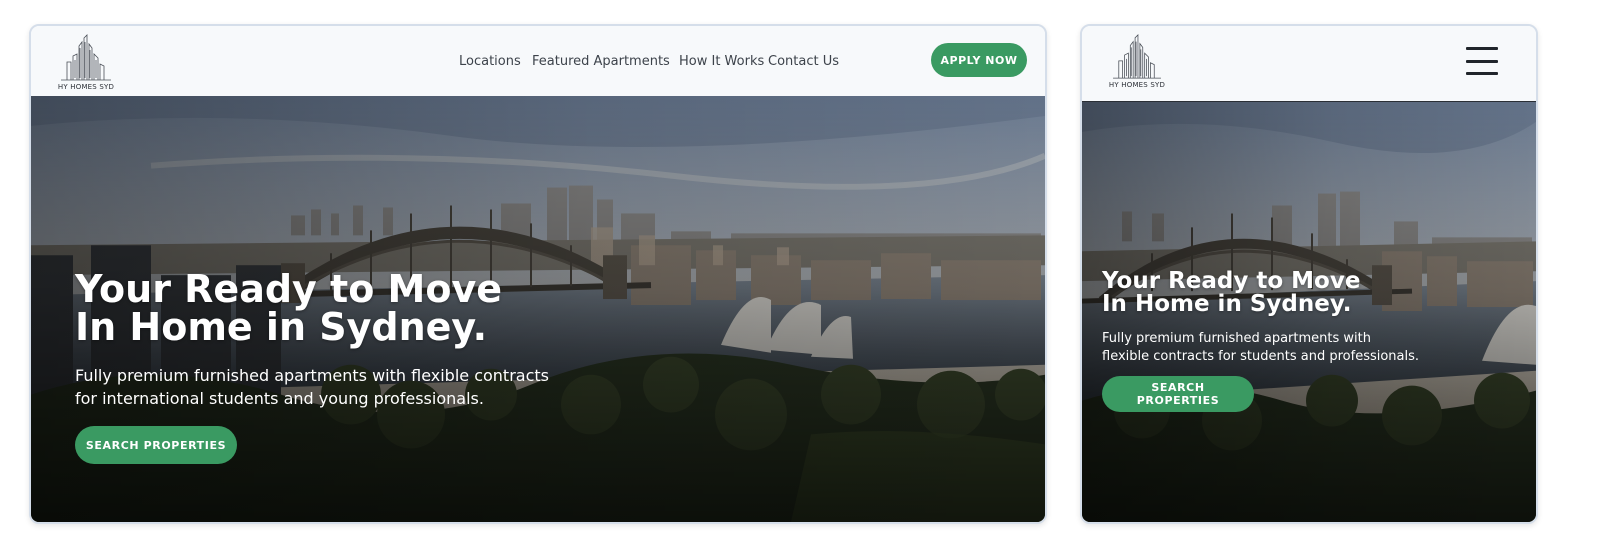 The height and width of the screenshot is (560, 1600). I want to click on apply-now-button: APPLY NOW, so click(979, 60).